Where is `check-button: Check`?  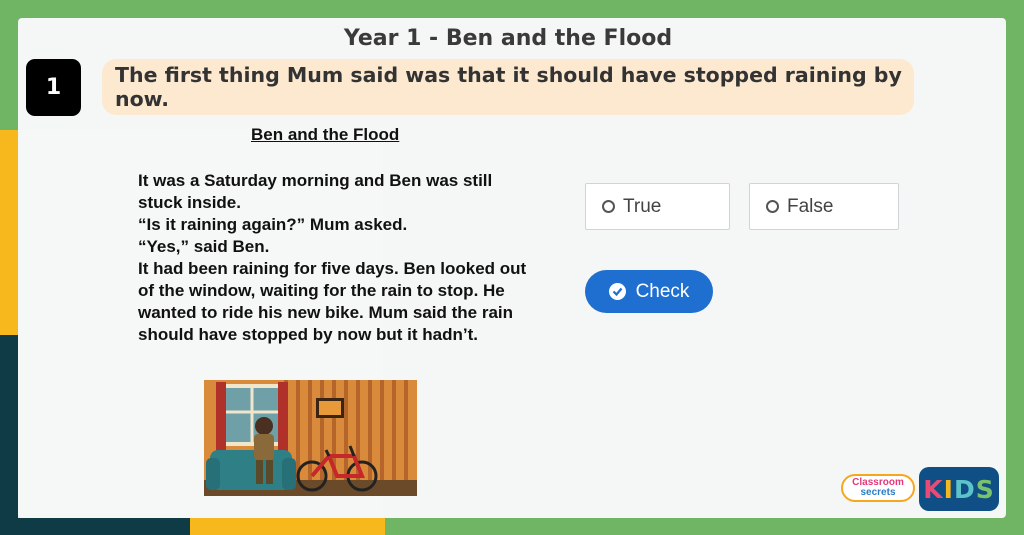 check-button: Check is located at coordinates (649, 291).